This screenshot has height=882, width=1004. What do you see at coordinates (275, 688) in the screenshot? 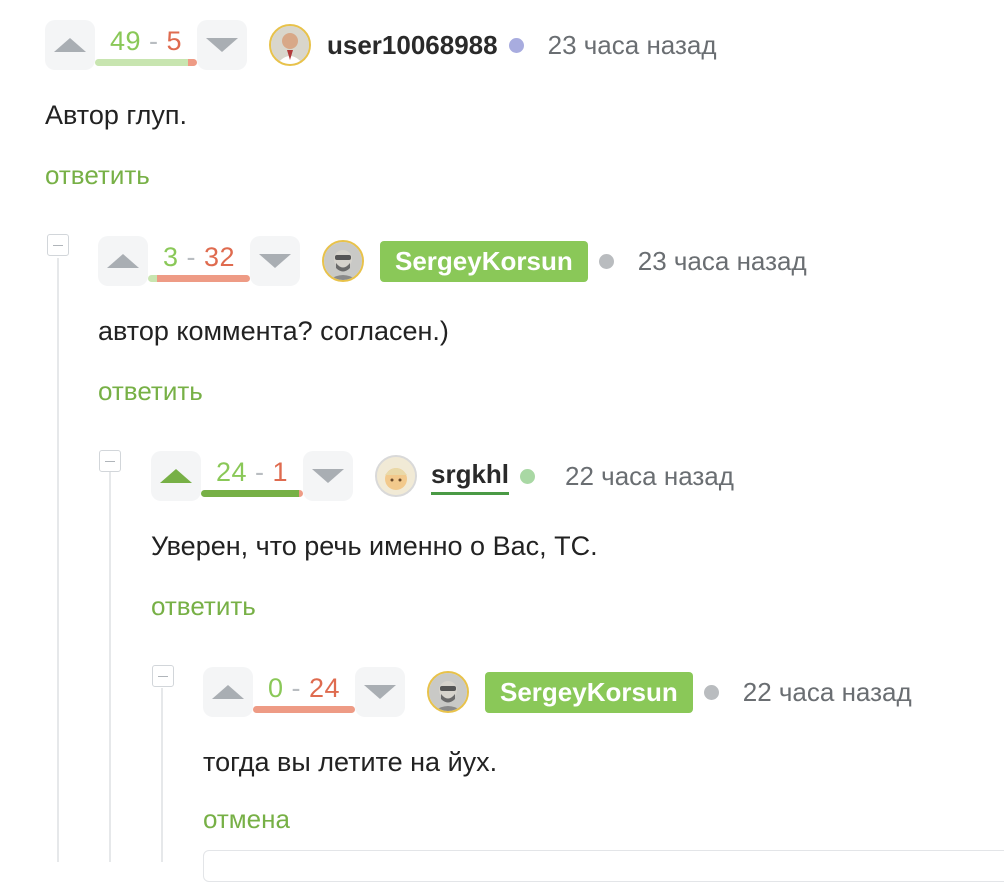
I see `rating-plus: 0` at bounding box center [275, 688].